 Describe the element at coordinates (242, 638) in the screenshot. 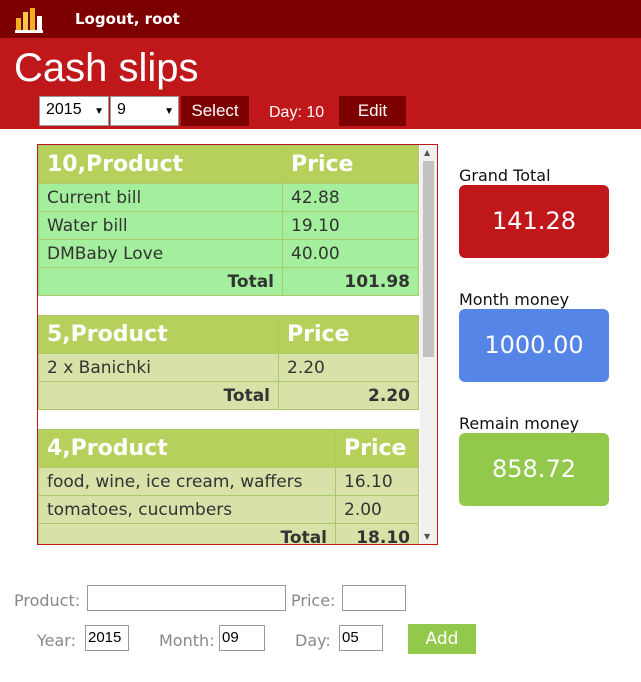

I see `month-input: 09` at that location.